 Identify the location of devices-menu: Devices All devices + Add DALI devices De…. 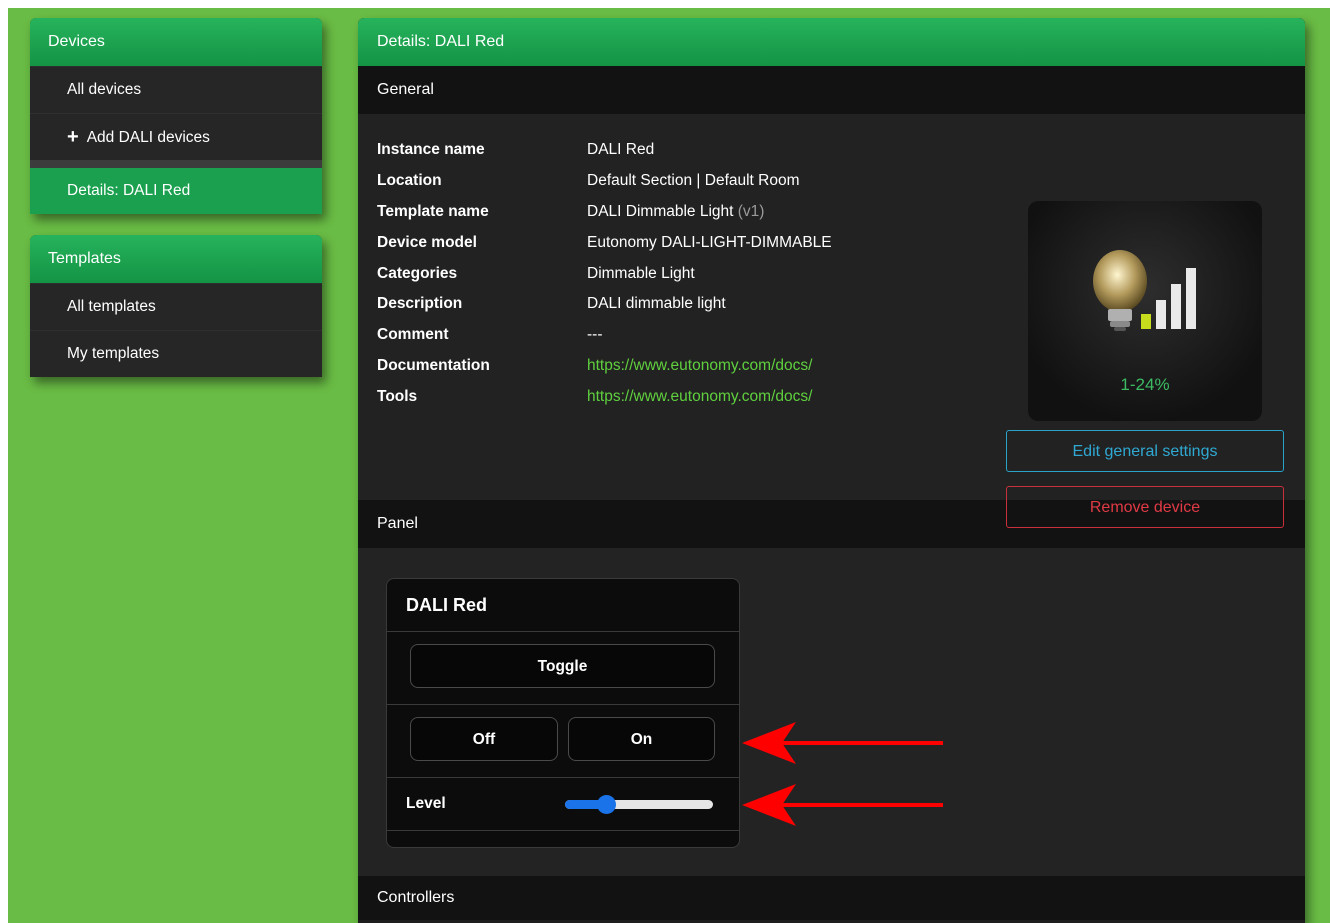
(176, 116).